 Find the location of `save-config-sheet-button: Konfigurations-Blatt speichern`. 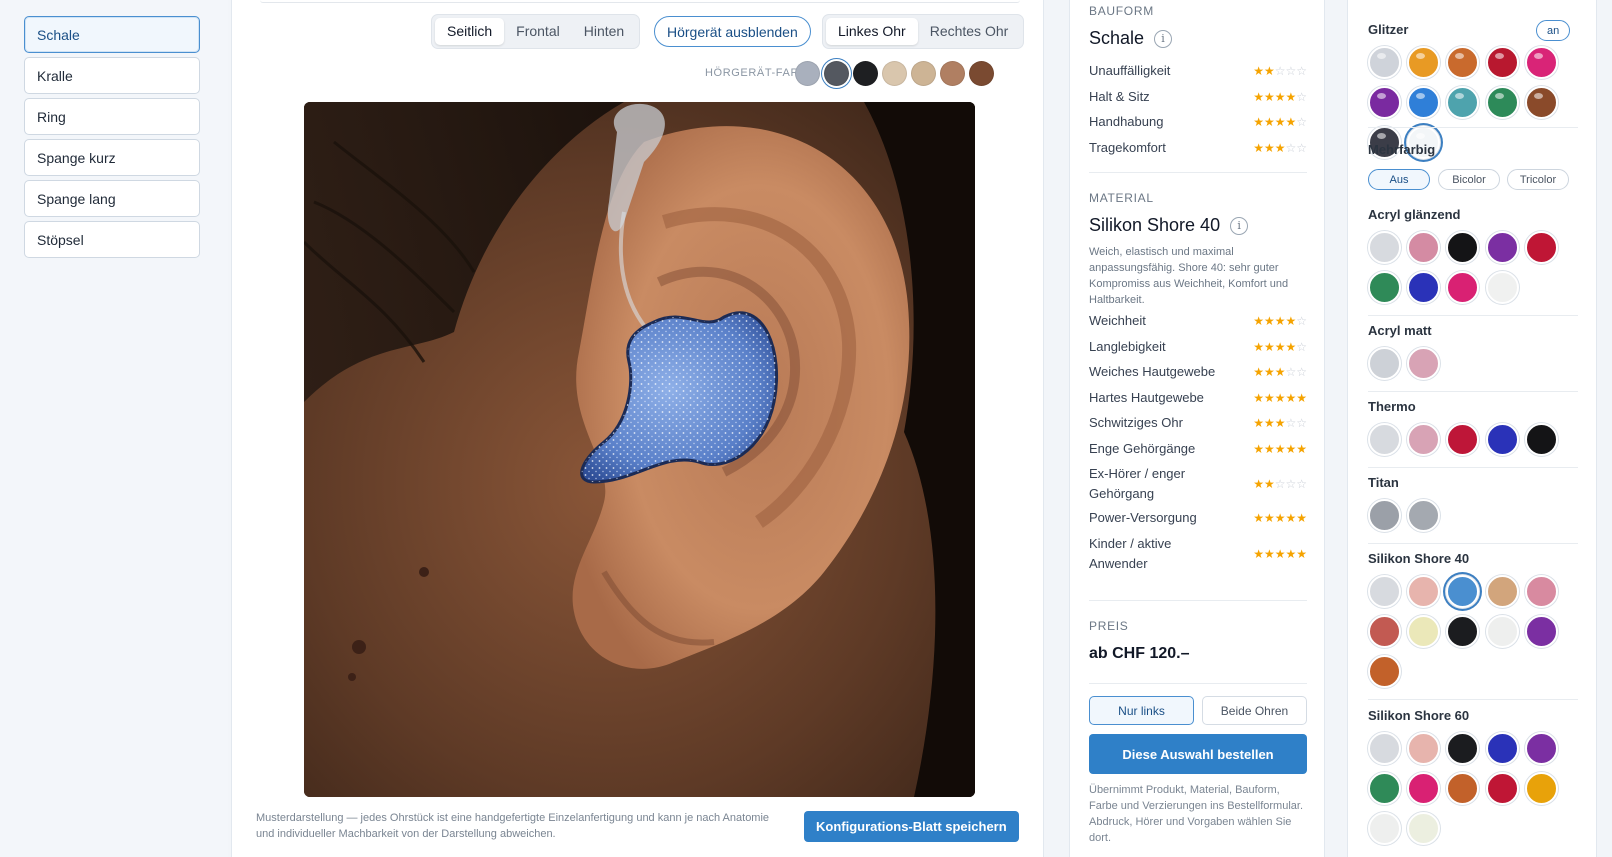

save-config-sheet-button: Konfigurations-Blatt speichern is located at coordinates (911, 826).